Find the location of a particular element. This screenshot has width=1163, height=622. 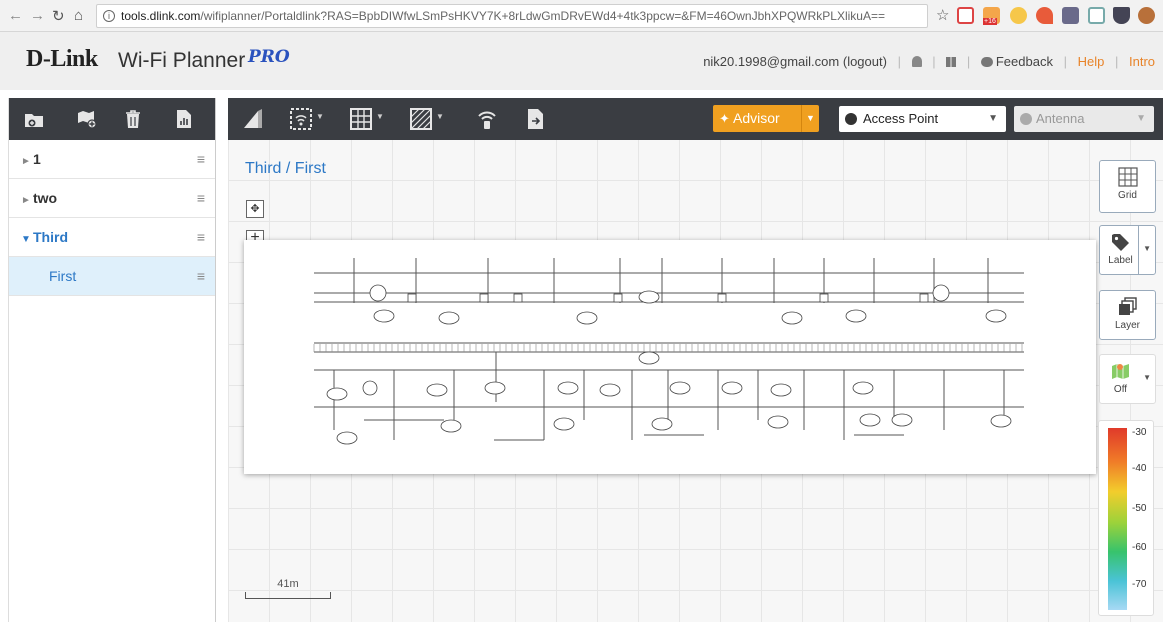

user-email: nik20.1998@gmail.com is located at coordinates (771, 61).